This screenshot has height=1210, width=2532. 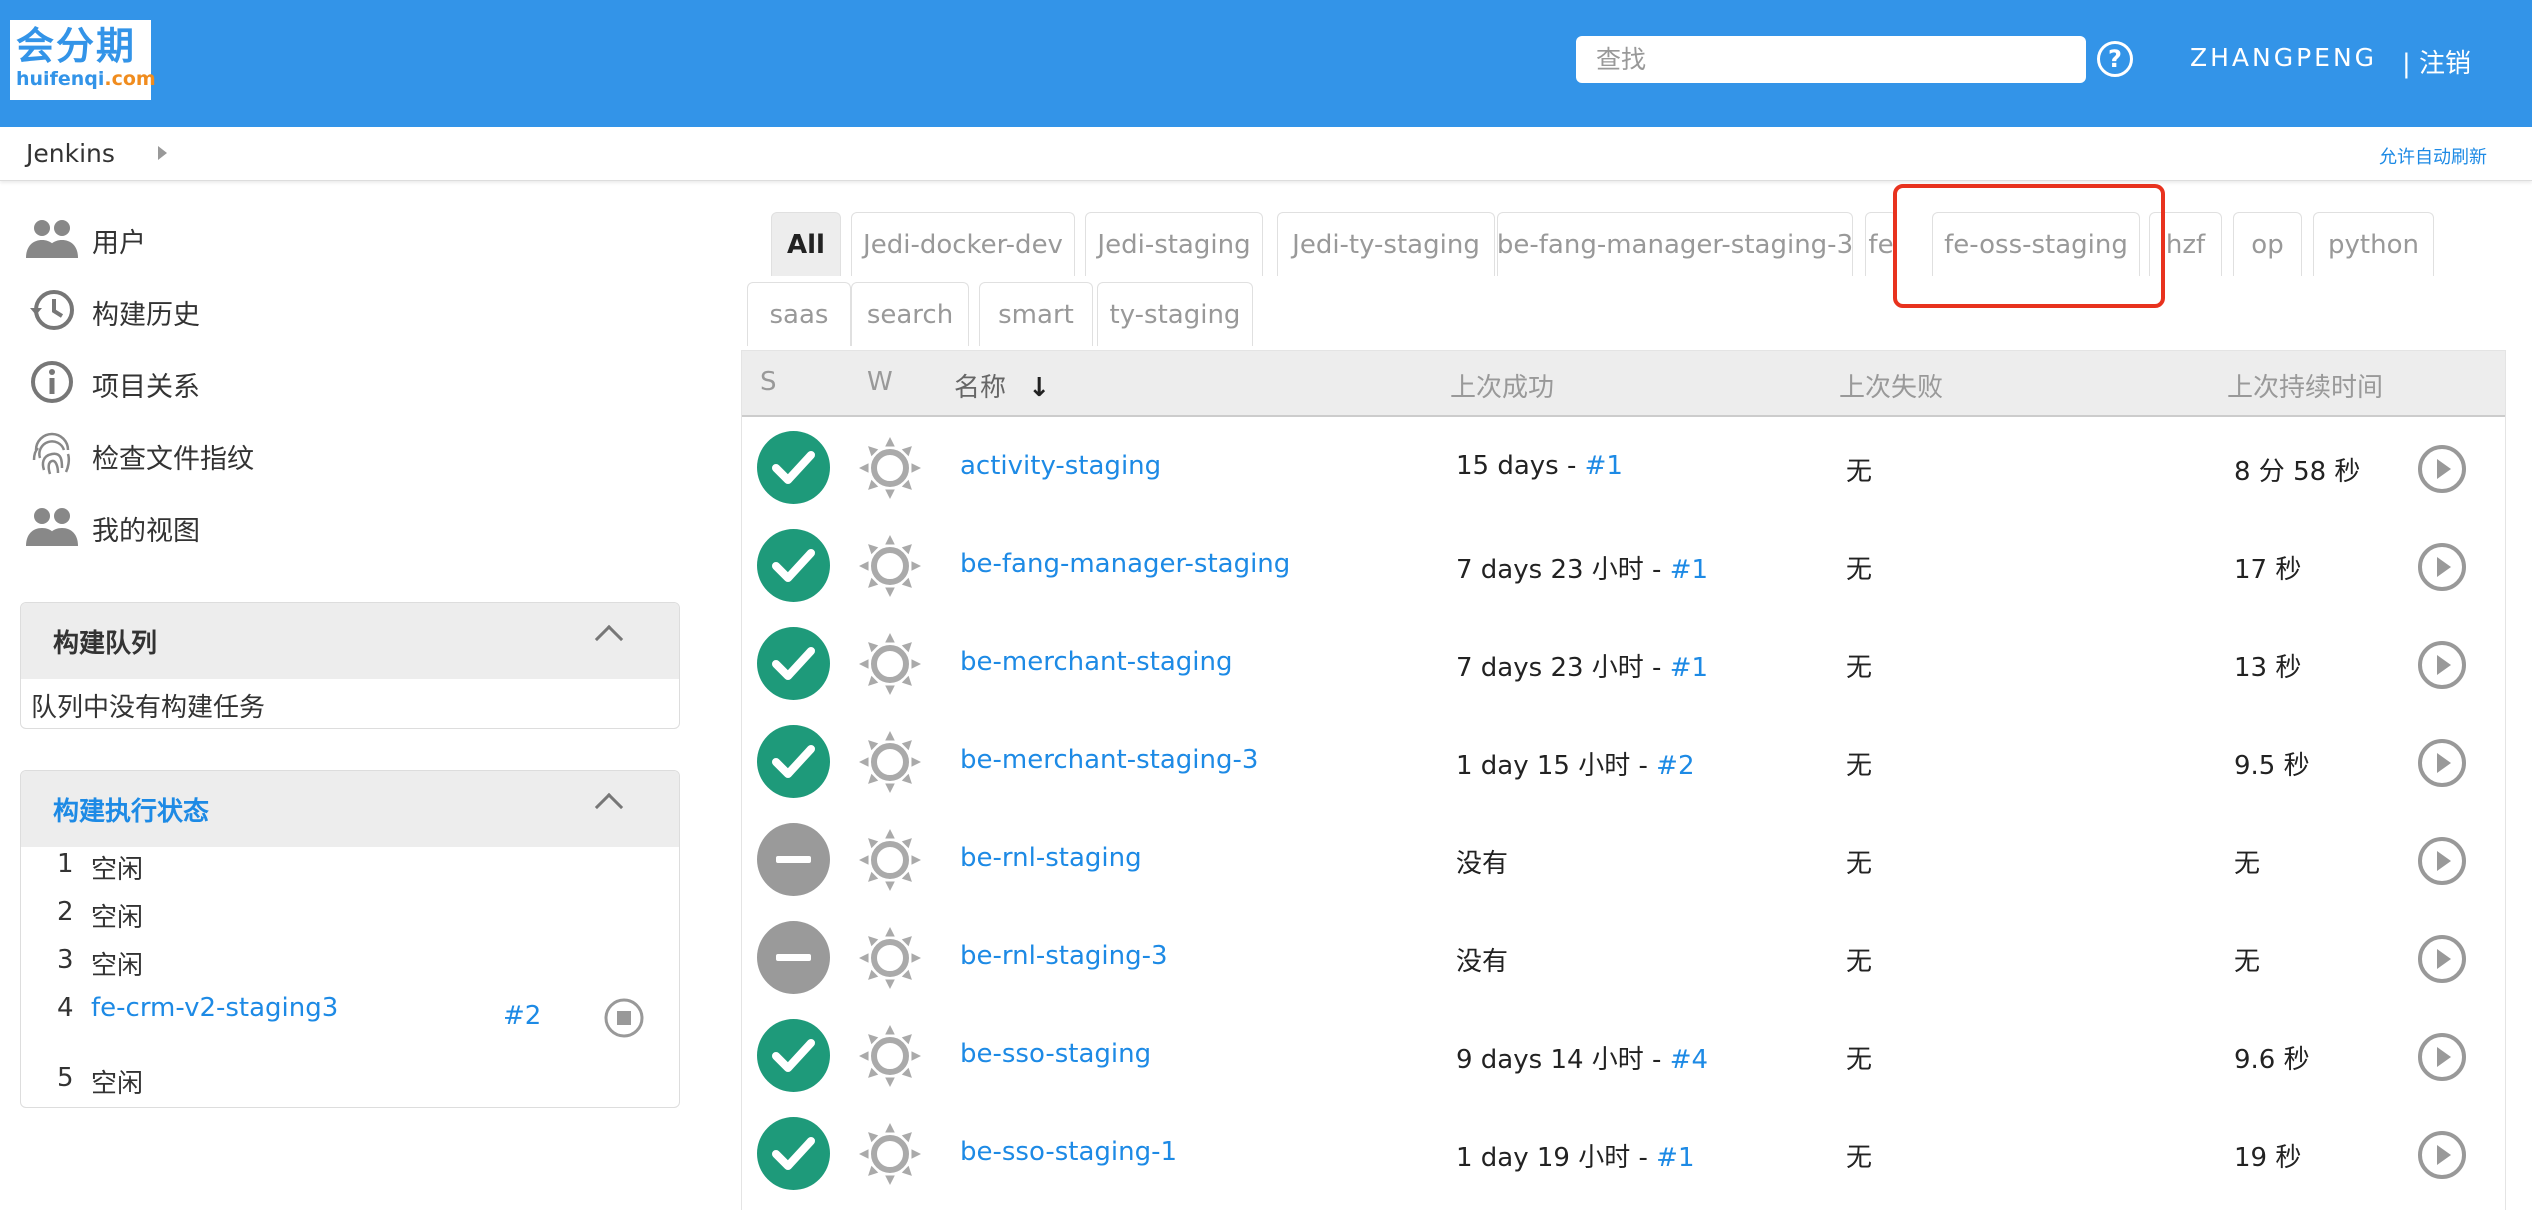 What do you see at coordinates (1039, 388) in the screenshot?
I see `sort-arrow-icon: ↓` at bounding box center [1039, 388].